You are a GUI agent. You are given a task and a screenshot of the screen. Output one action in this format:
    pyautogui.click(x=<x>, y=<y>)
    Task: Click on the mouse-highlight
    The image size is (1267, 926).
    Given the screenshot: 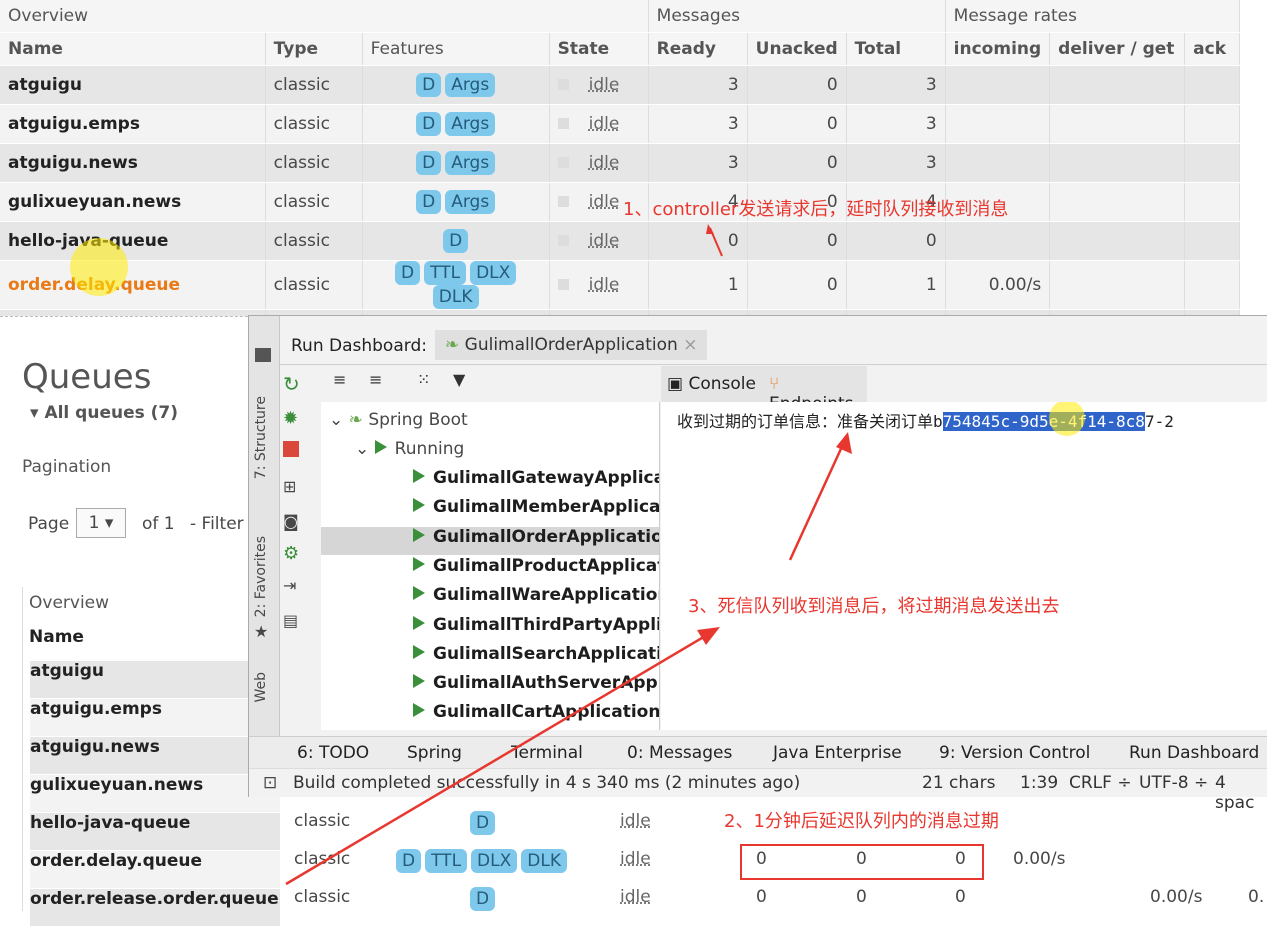 What is the action you would take?
    pyautogui.click(x=99, y=267)
    